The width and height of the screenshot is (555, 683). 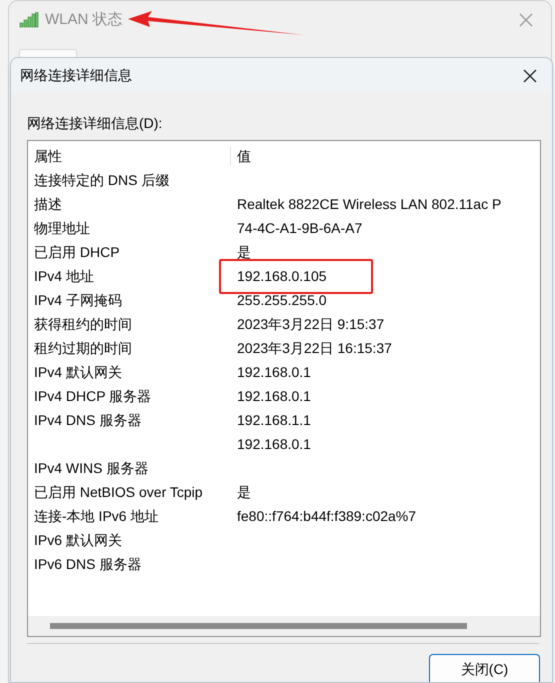 I want to click on value-cell: 2023年3月22日 9:15:37, so click(x=310, y=324).